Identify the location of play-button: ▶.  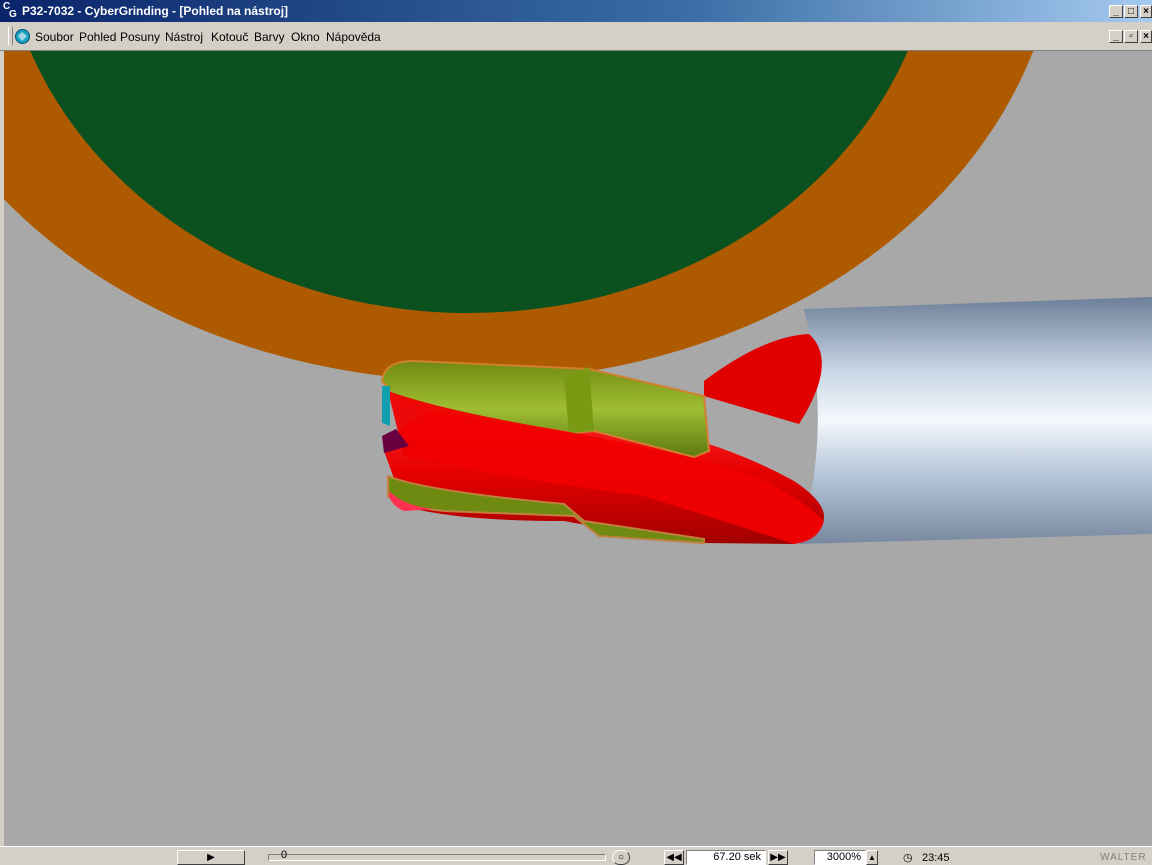
(211, 857).